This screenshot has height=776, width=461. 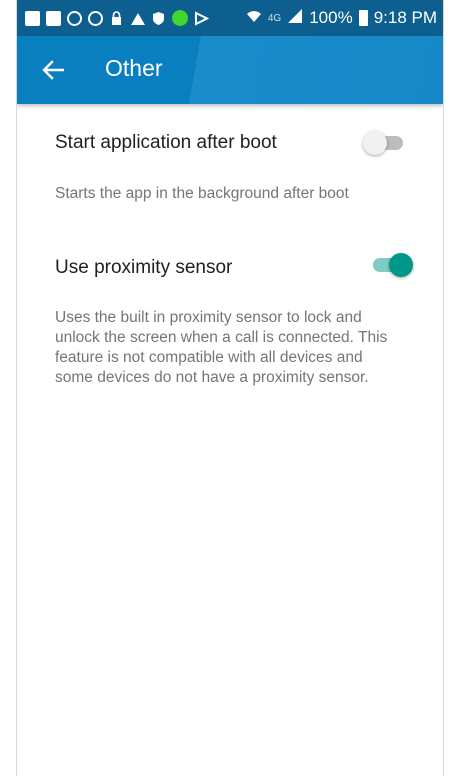 I want to click on start-after-boot-switch, so click(x=385, y=143).